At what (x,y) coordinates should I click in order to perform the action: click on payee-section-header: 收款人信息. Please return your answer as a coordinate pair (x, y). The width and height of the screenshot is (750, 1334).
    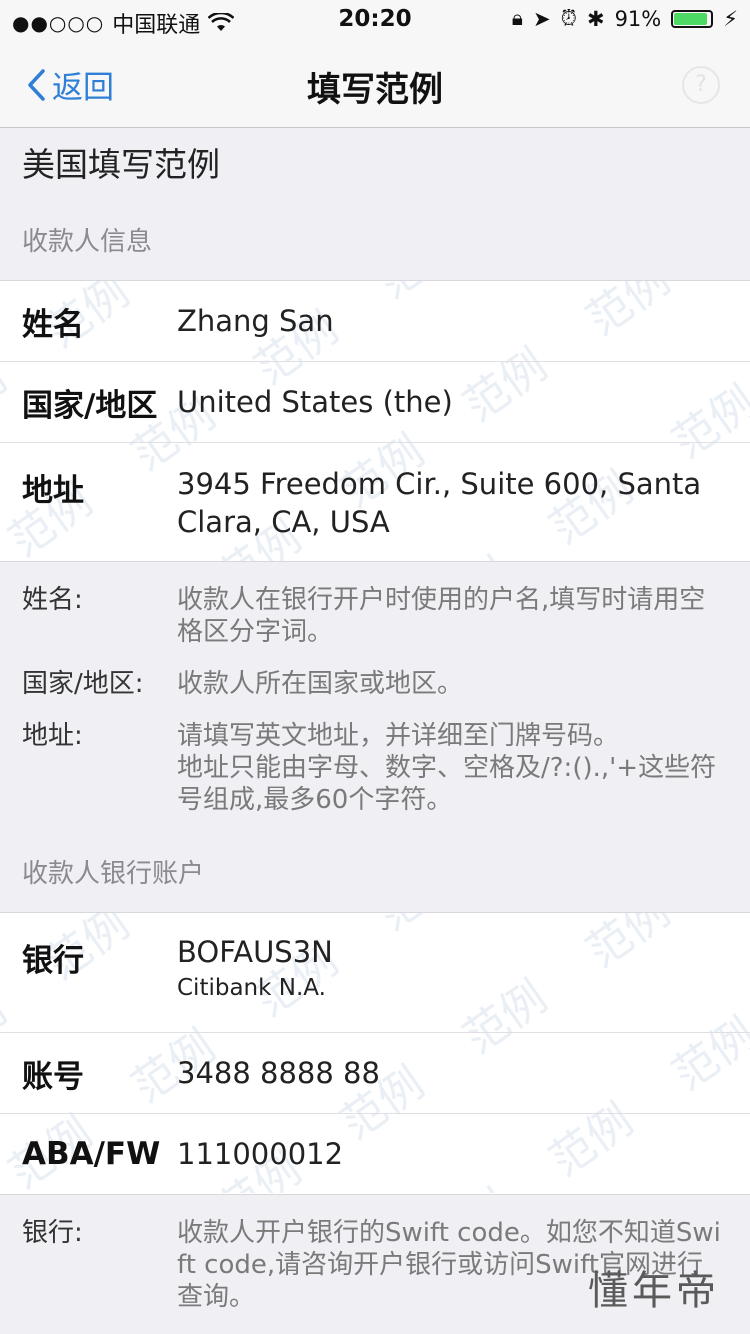
    Looking at the image, I should click on (87, 242).